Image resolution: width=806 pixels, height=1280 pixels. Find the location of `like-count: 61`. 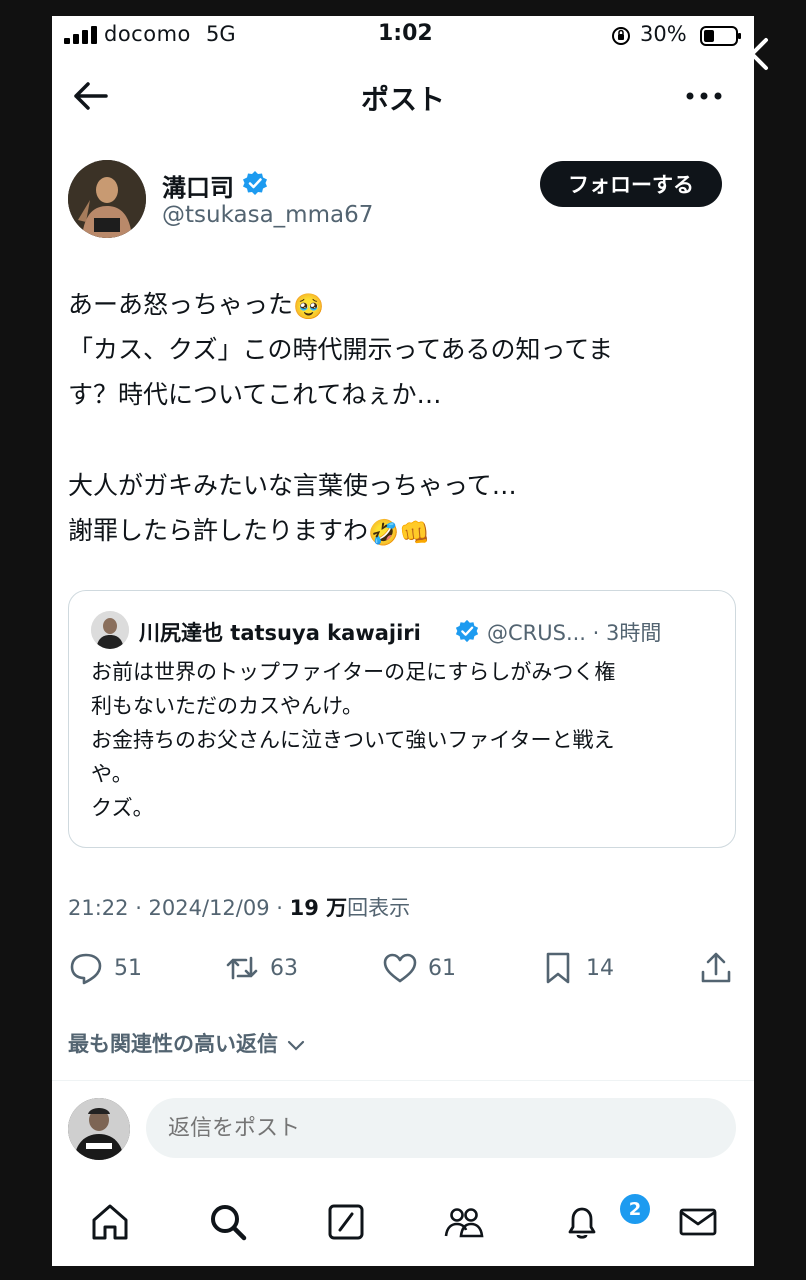

like-count: 61 is located at coordinates (442, 968).